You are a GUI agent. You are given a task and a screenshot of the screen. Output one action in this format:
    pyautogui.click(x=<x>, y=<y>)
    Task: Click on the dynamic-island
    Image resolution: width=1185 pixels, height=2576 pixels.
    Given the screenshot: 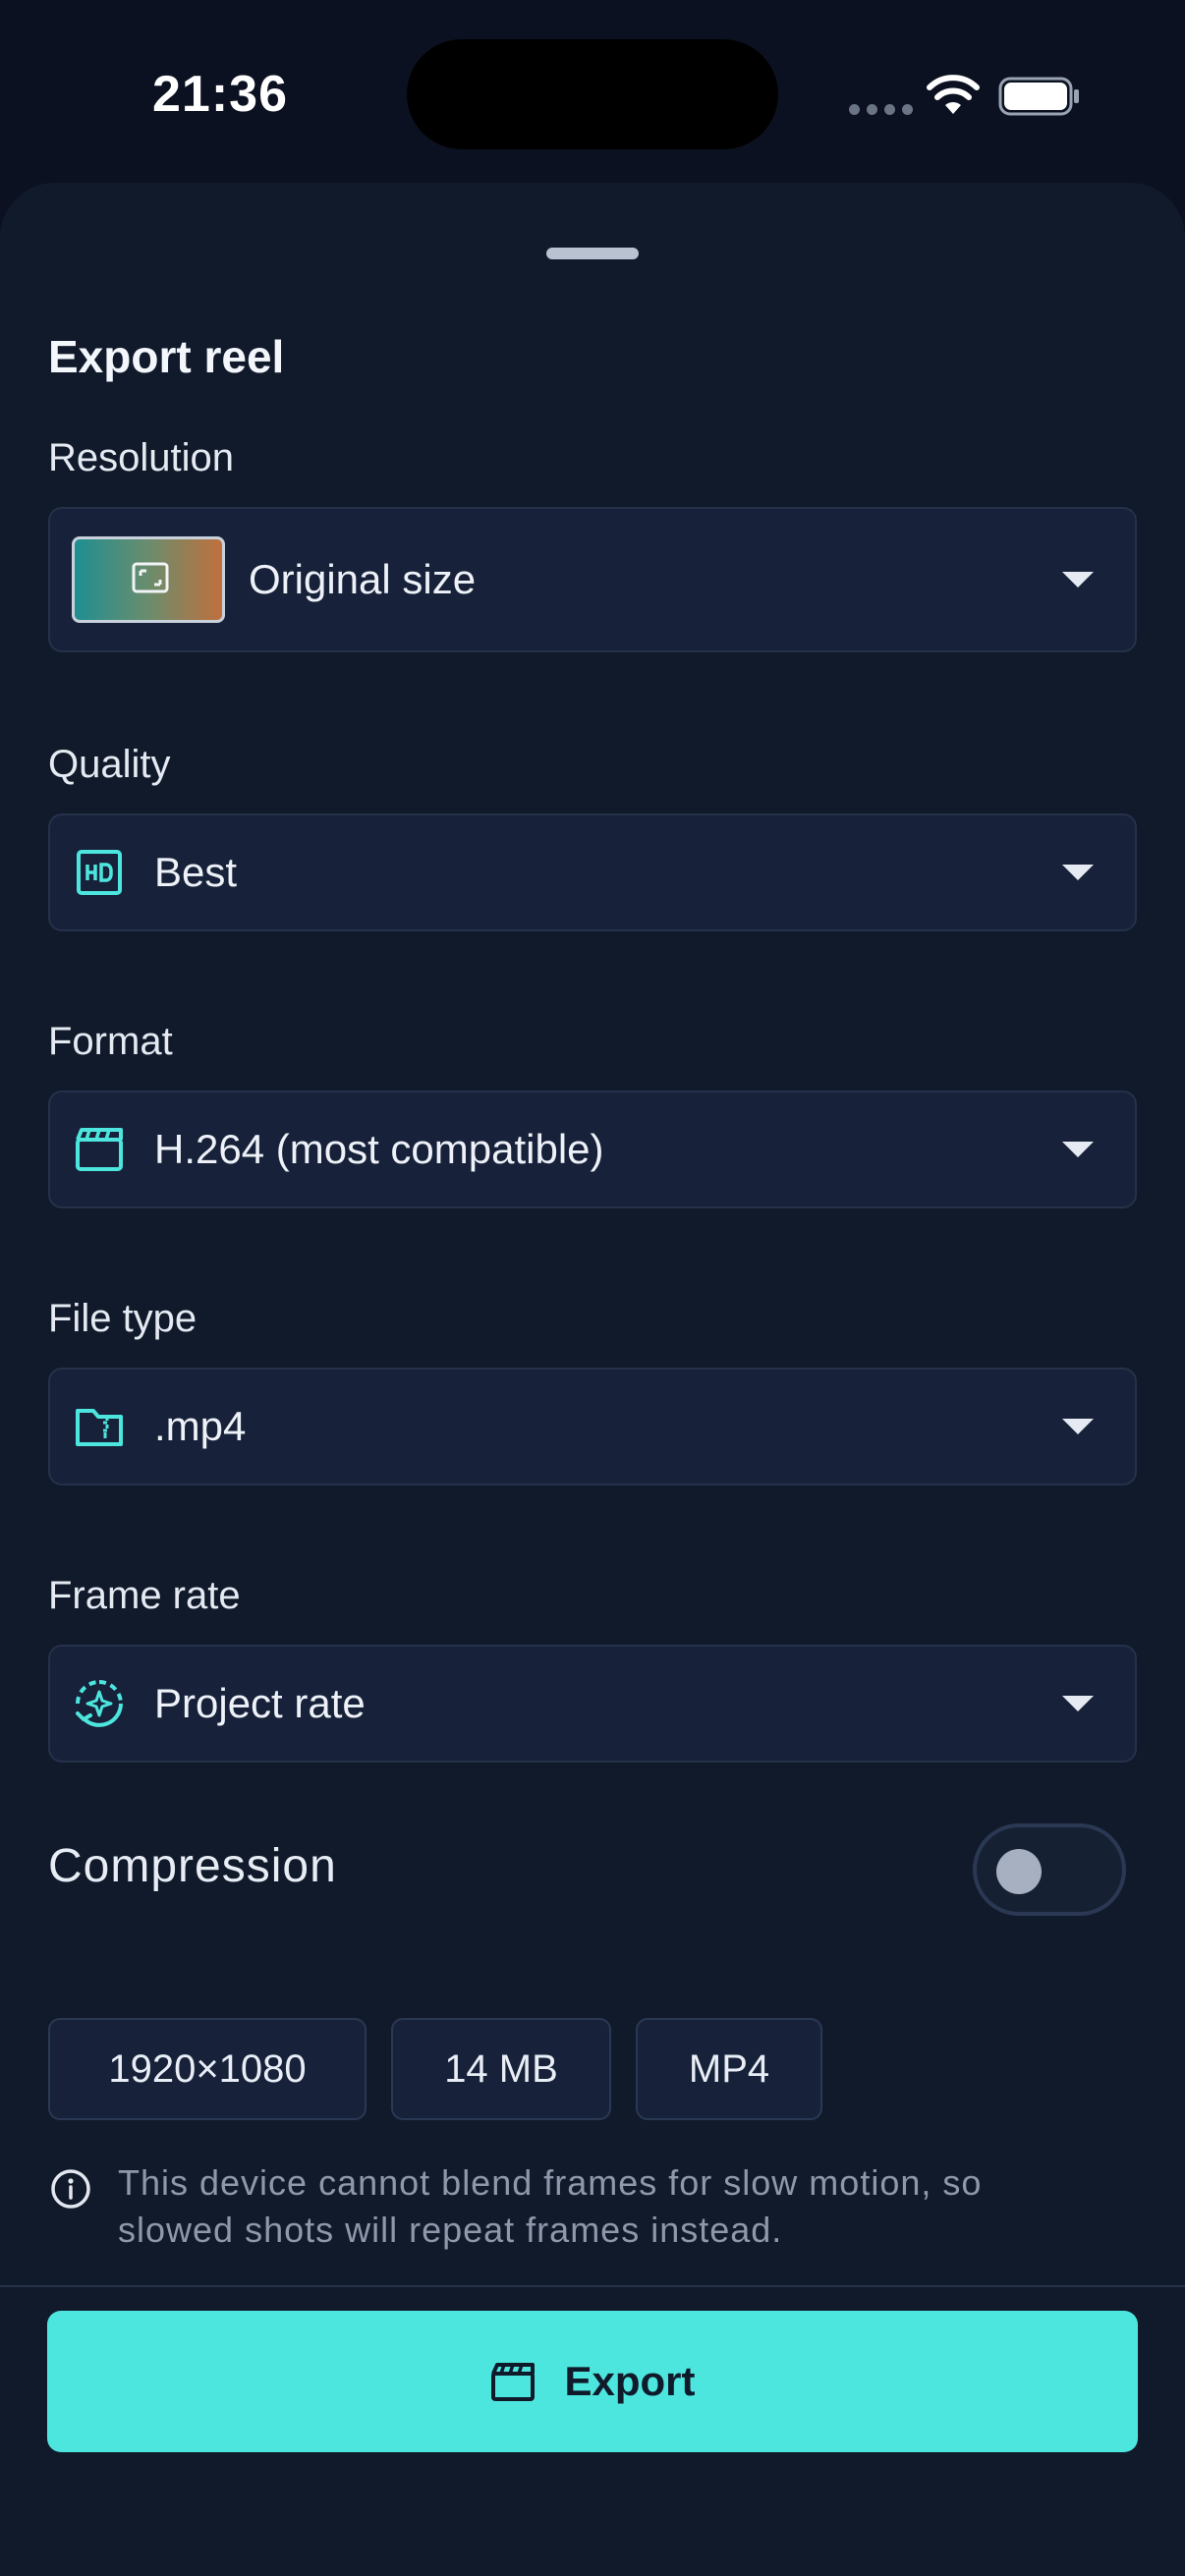 What is the action you would take?
    pyautogui.click(x=592, y=94)
    